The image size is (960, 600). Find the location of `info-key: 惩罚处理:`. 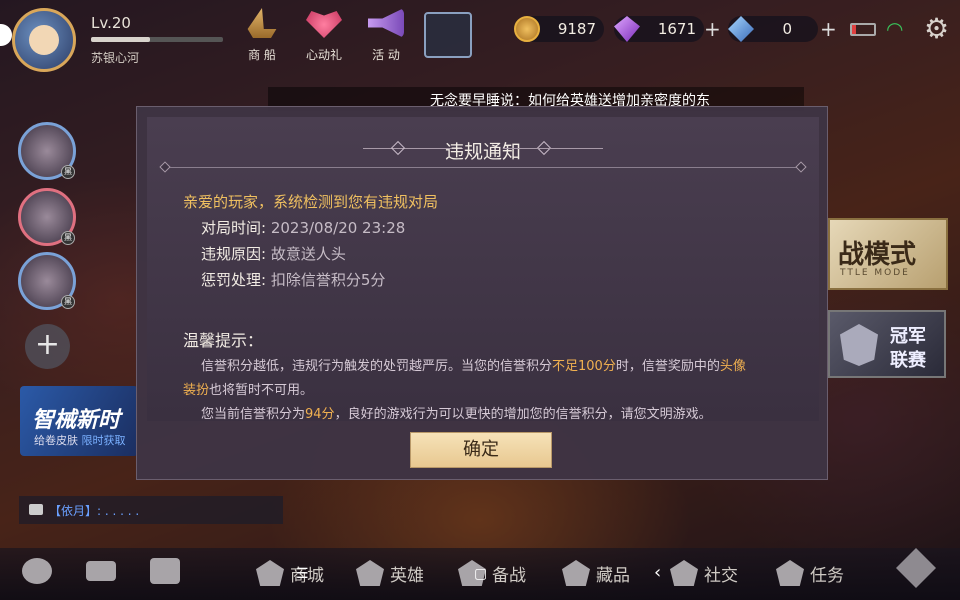

info-key: 惩罚处理: is located at coordinates (234, 280).